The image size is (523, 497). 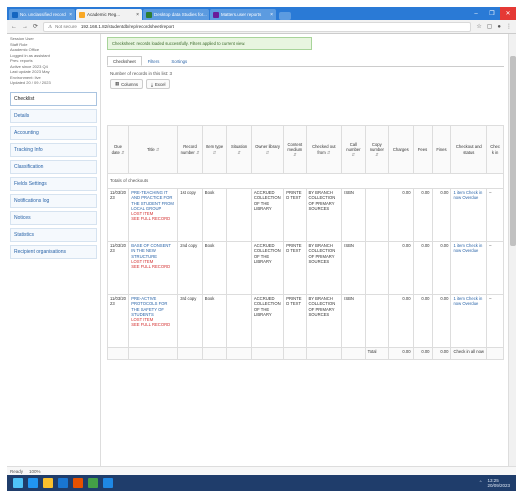 I want to click on sidebar-item: Notifications log, so click(x=53, y=200).